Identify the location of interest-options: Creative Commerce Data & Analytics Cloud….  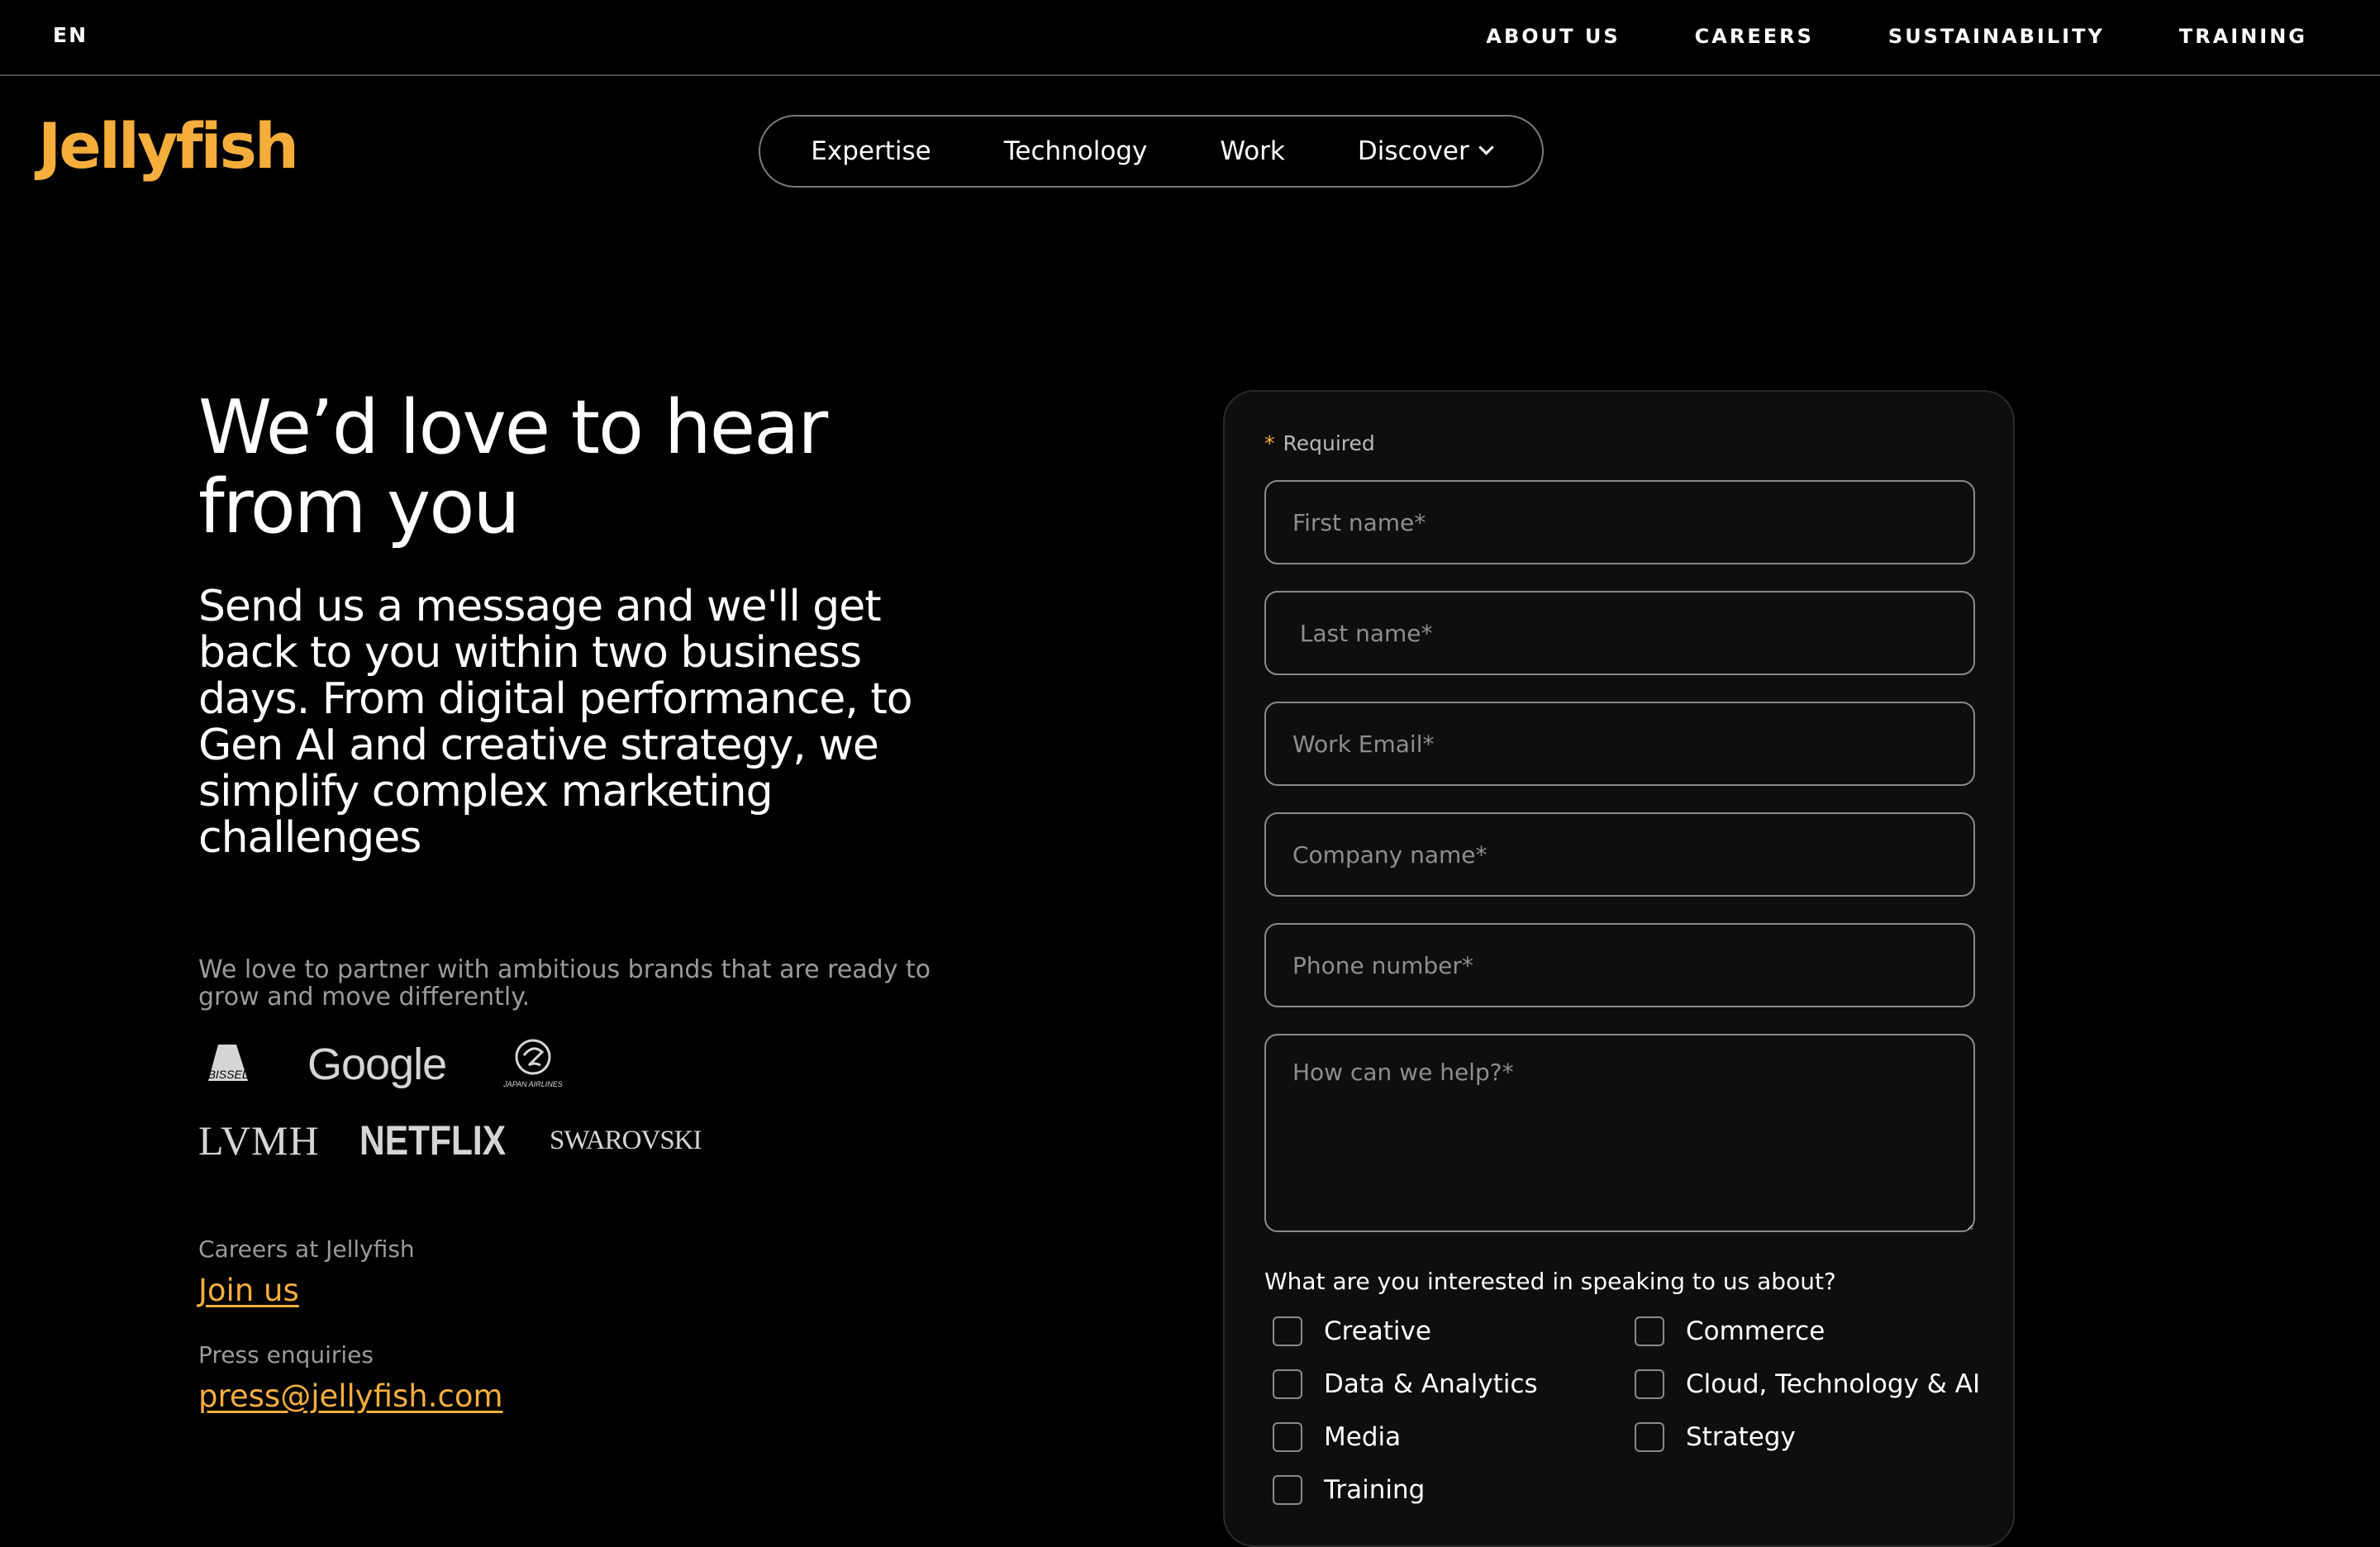
(1628, 1411).